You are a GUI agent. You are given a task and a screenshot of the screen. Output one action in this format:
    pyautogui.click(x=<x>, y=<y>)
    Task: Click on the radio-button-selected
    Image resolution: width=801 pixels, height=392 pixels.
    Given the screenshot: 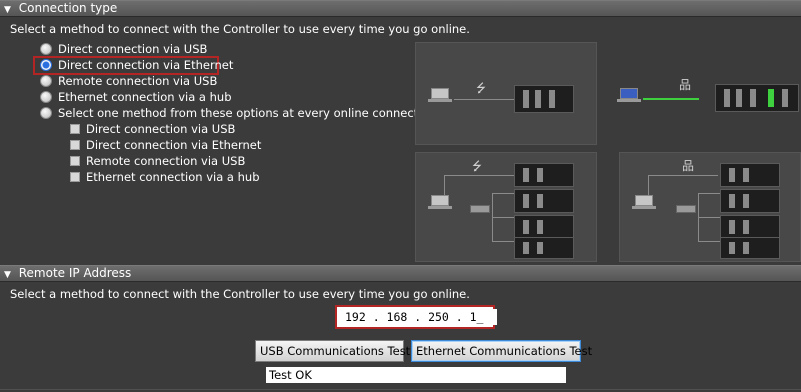 What is the action you would take?
    pyautogui.click(x=46, y=65)
    